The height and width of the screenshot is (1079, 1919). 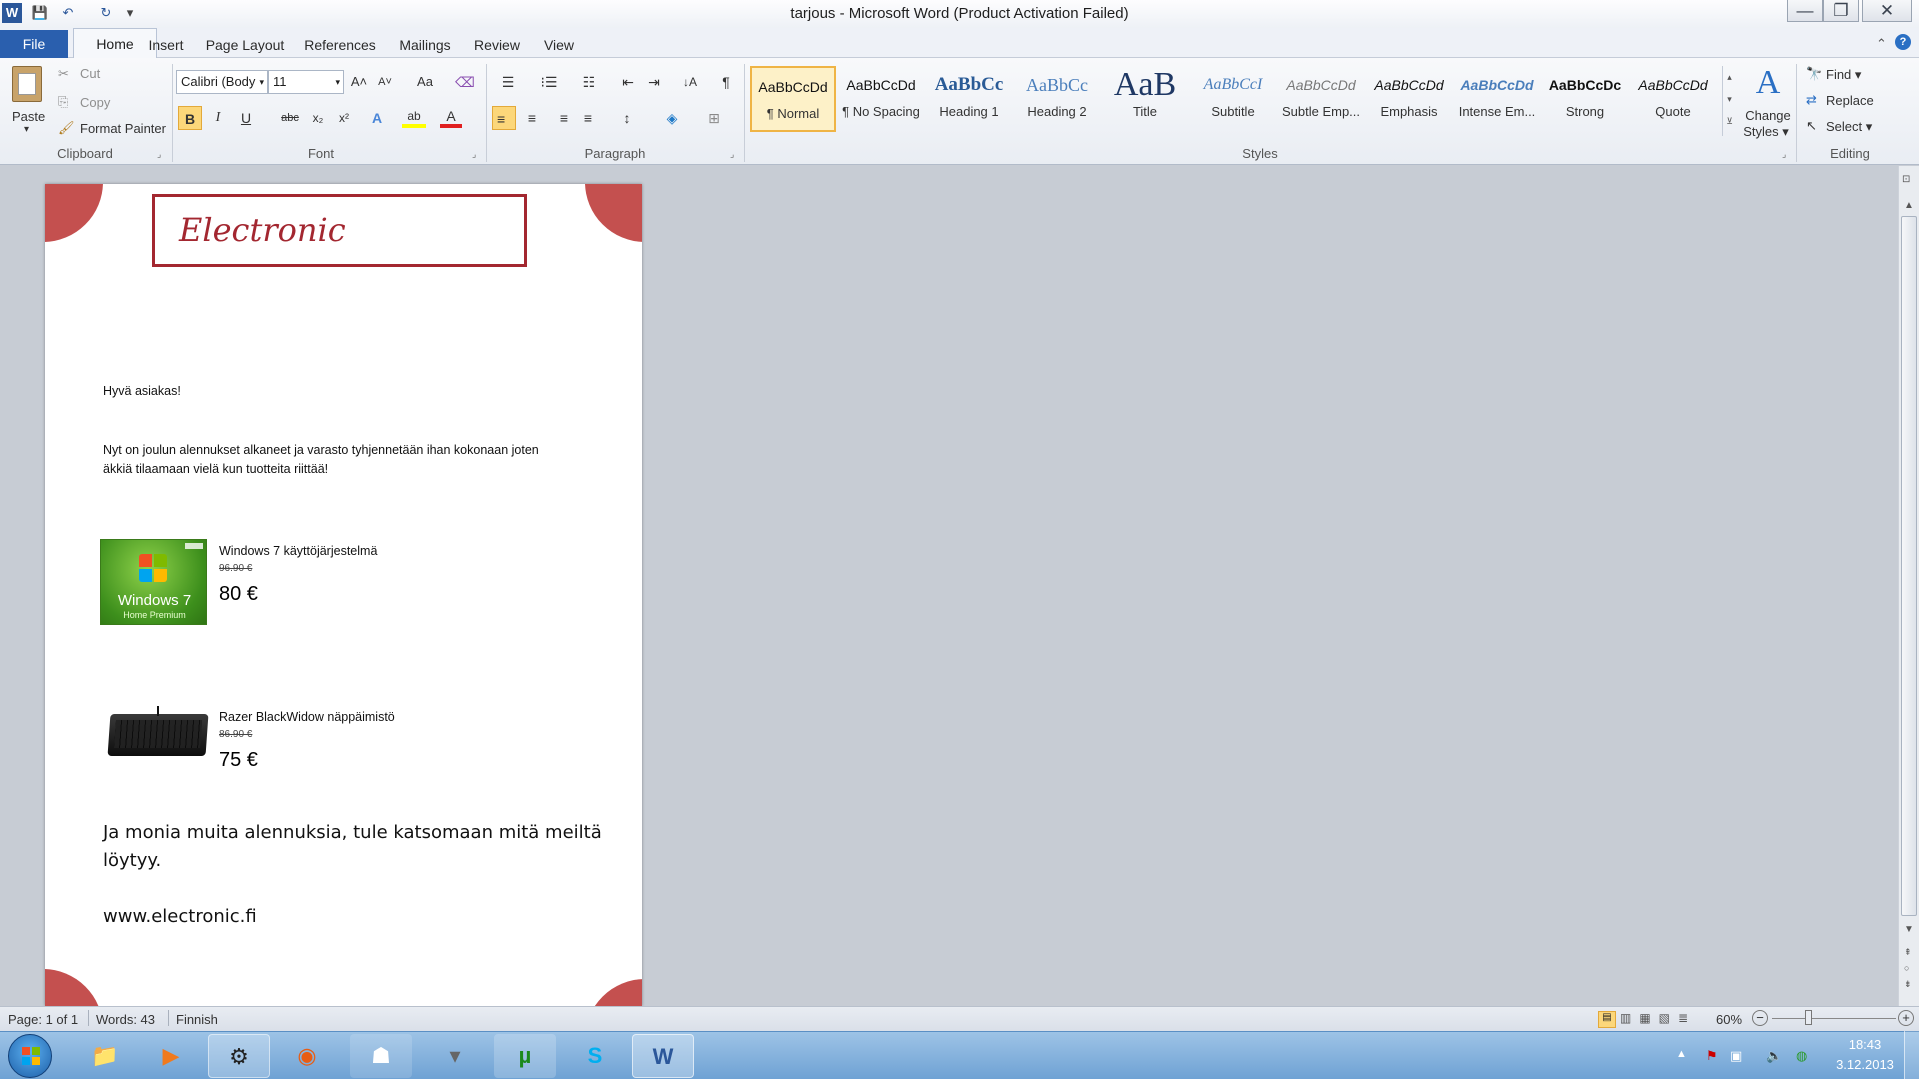 I want to click on font-size-combo: 11 ▾, so click(x=306, y=82).